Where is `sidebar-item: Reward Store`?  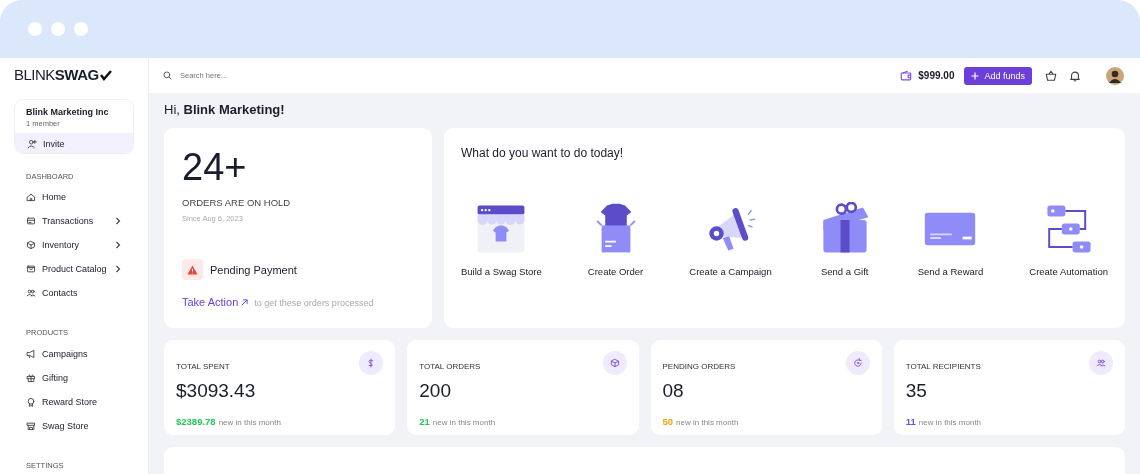 sidebar-item: Reward Store is located at coordinates (74, 401).